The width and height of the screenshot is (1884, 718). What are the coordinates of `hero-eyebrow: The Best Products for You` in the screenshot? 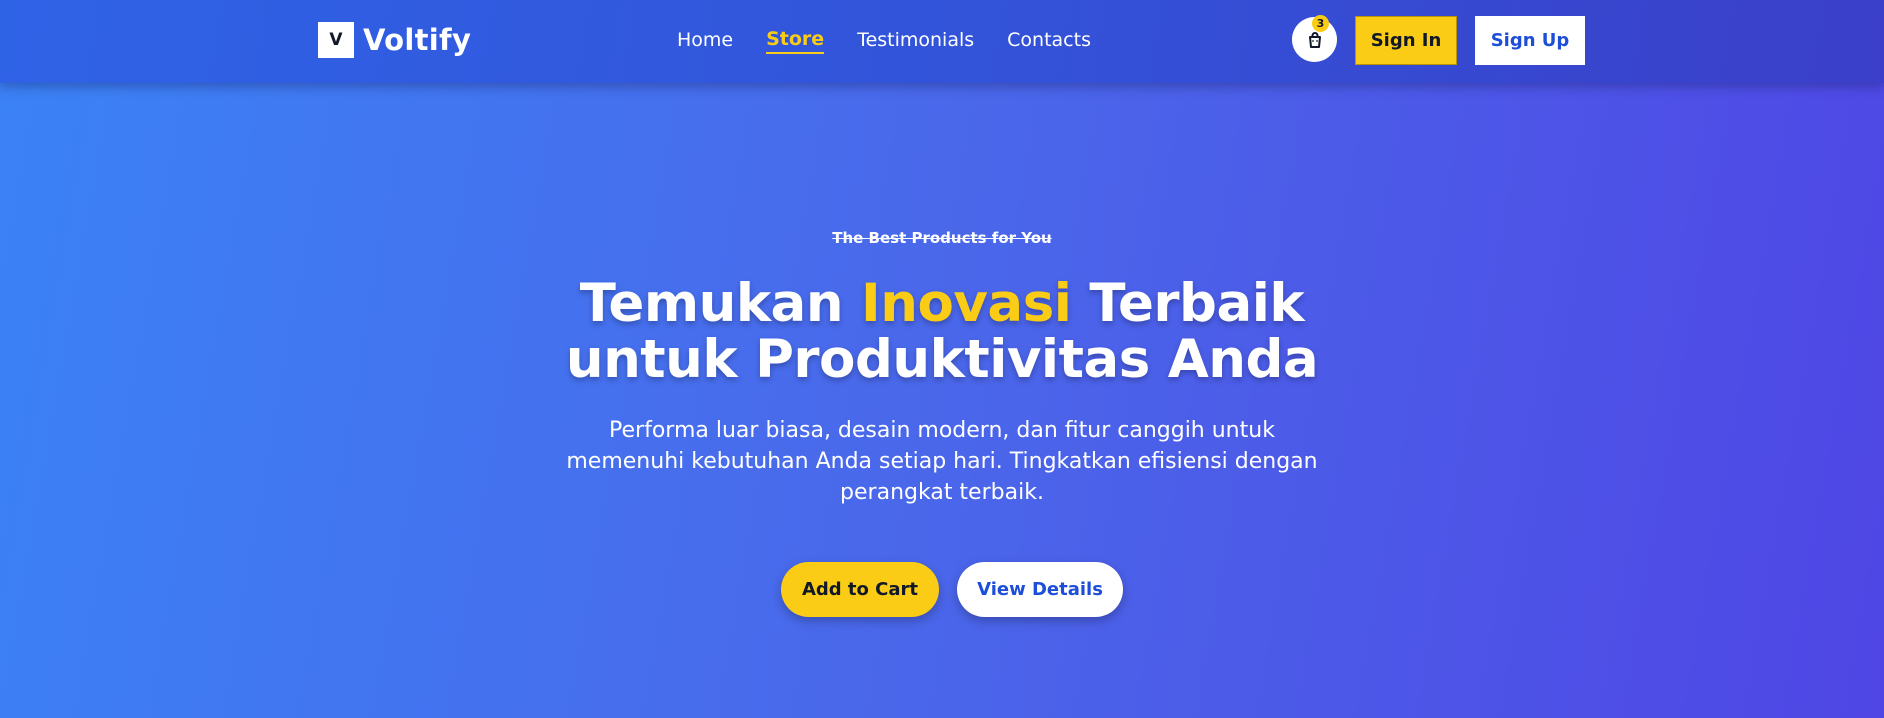 It's located at (942, 238).